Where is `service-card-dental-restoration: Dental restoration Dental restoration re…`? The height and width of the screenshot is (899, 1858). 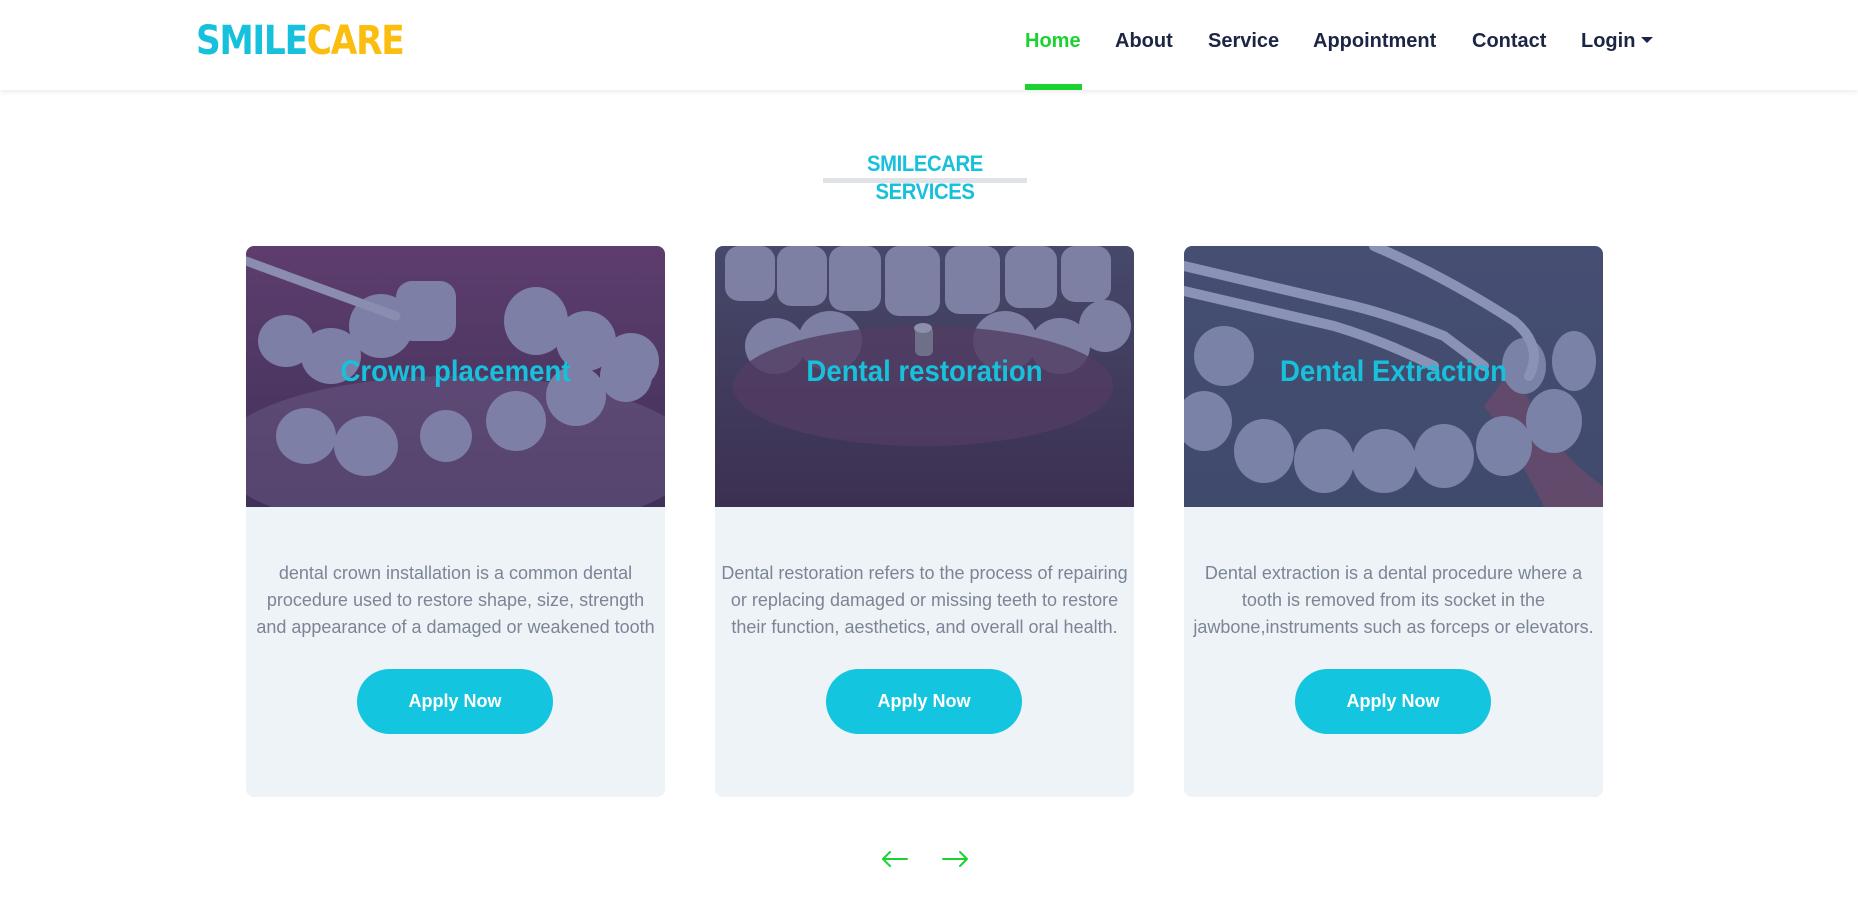
service-card-dental-restoration: Dental restoration Dental restoration re… is located at coordinates (924, 521).